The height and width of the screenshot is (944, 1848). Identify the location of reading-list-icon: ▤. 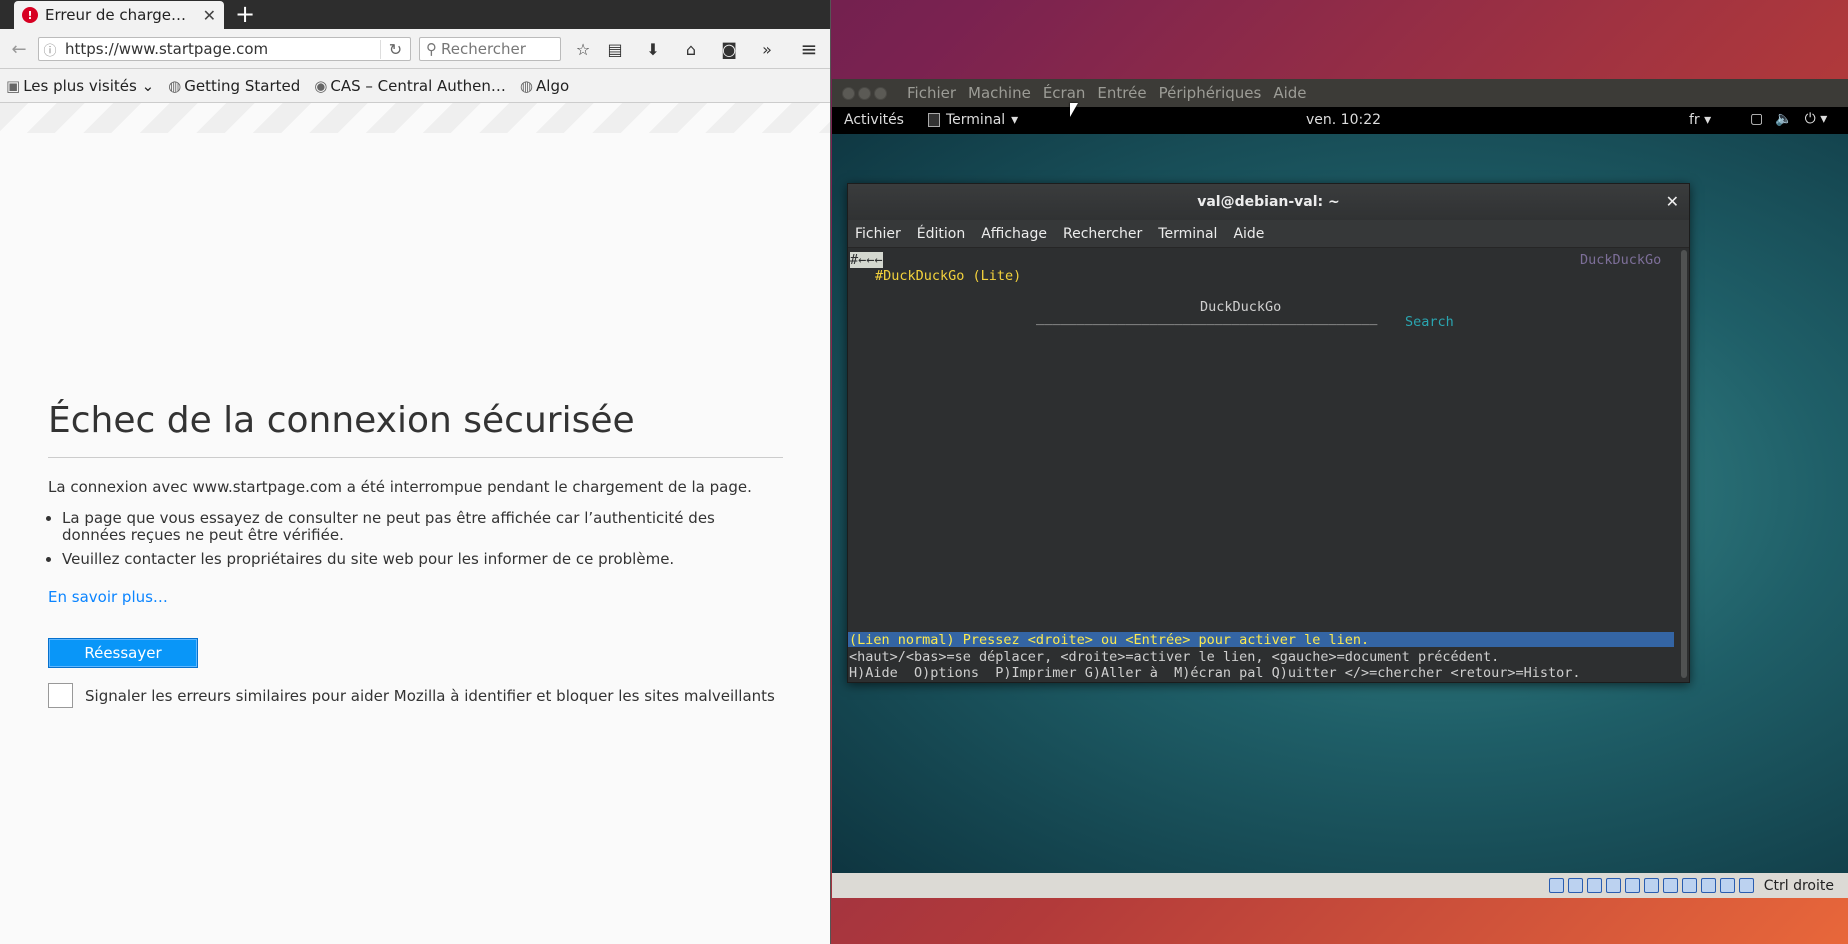
(615, 49).